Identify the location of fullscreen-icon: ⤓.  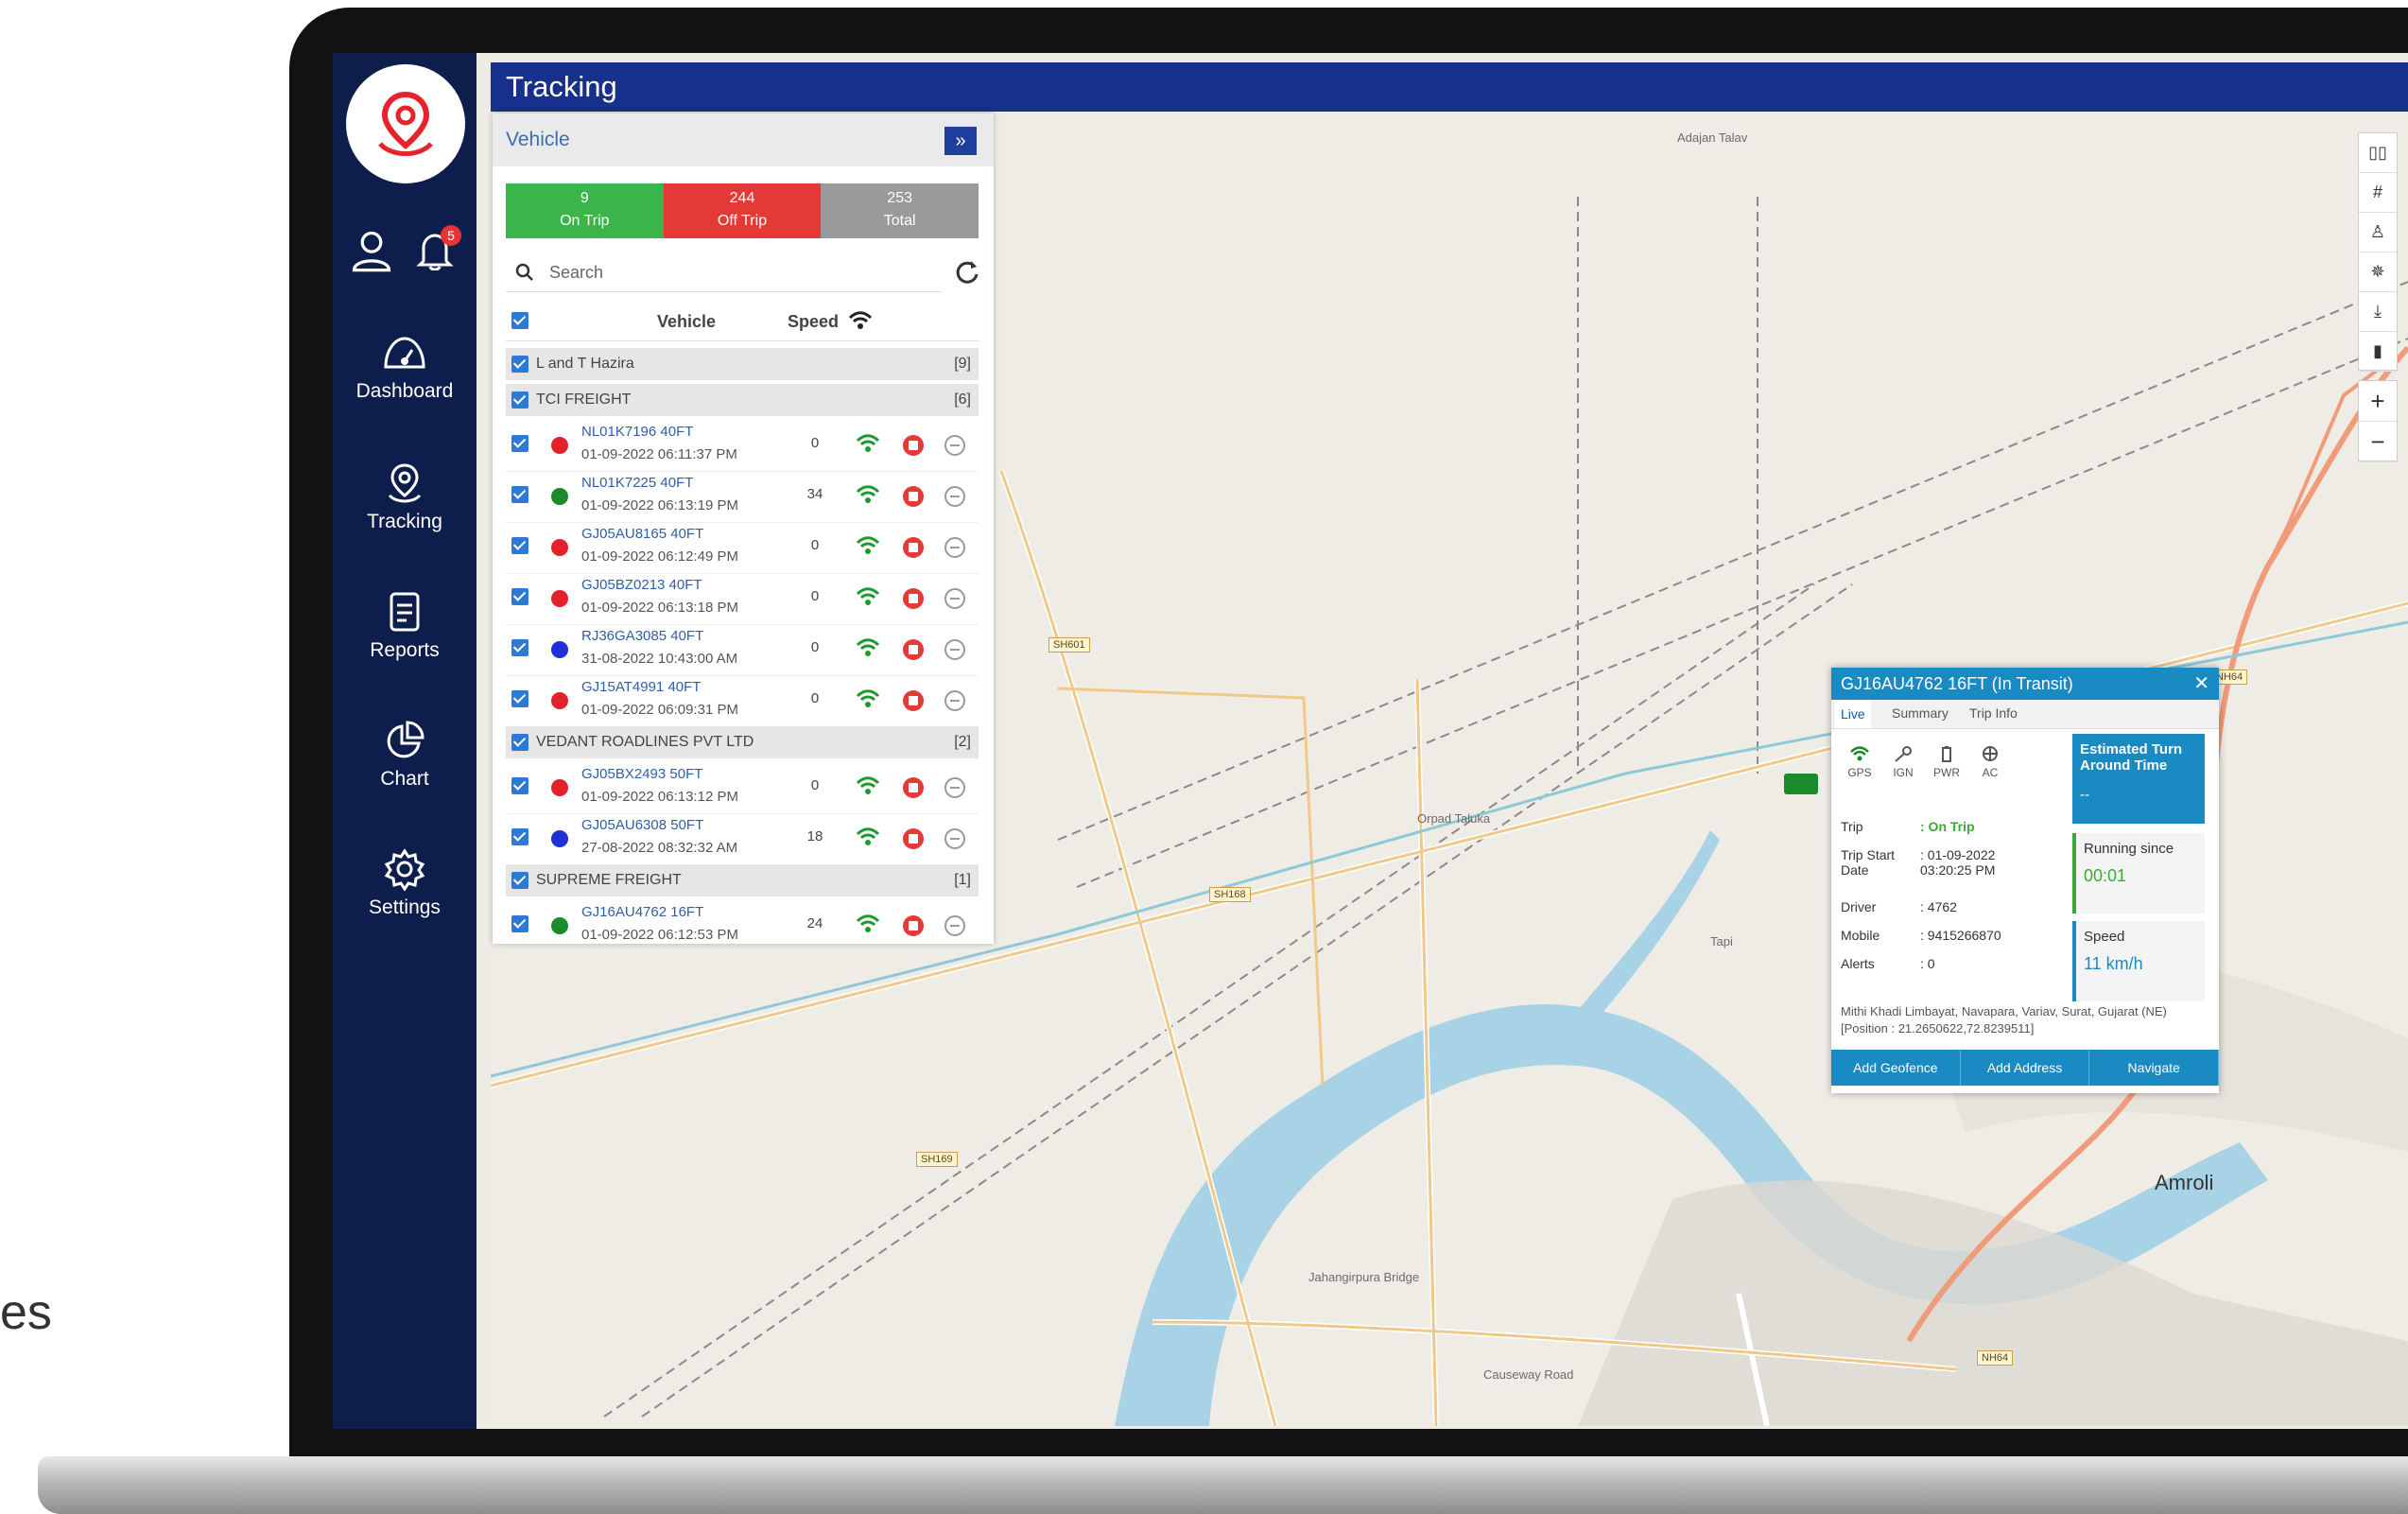
(2378, 312).